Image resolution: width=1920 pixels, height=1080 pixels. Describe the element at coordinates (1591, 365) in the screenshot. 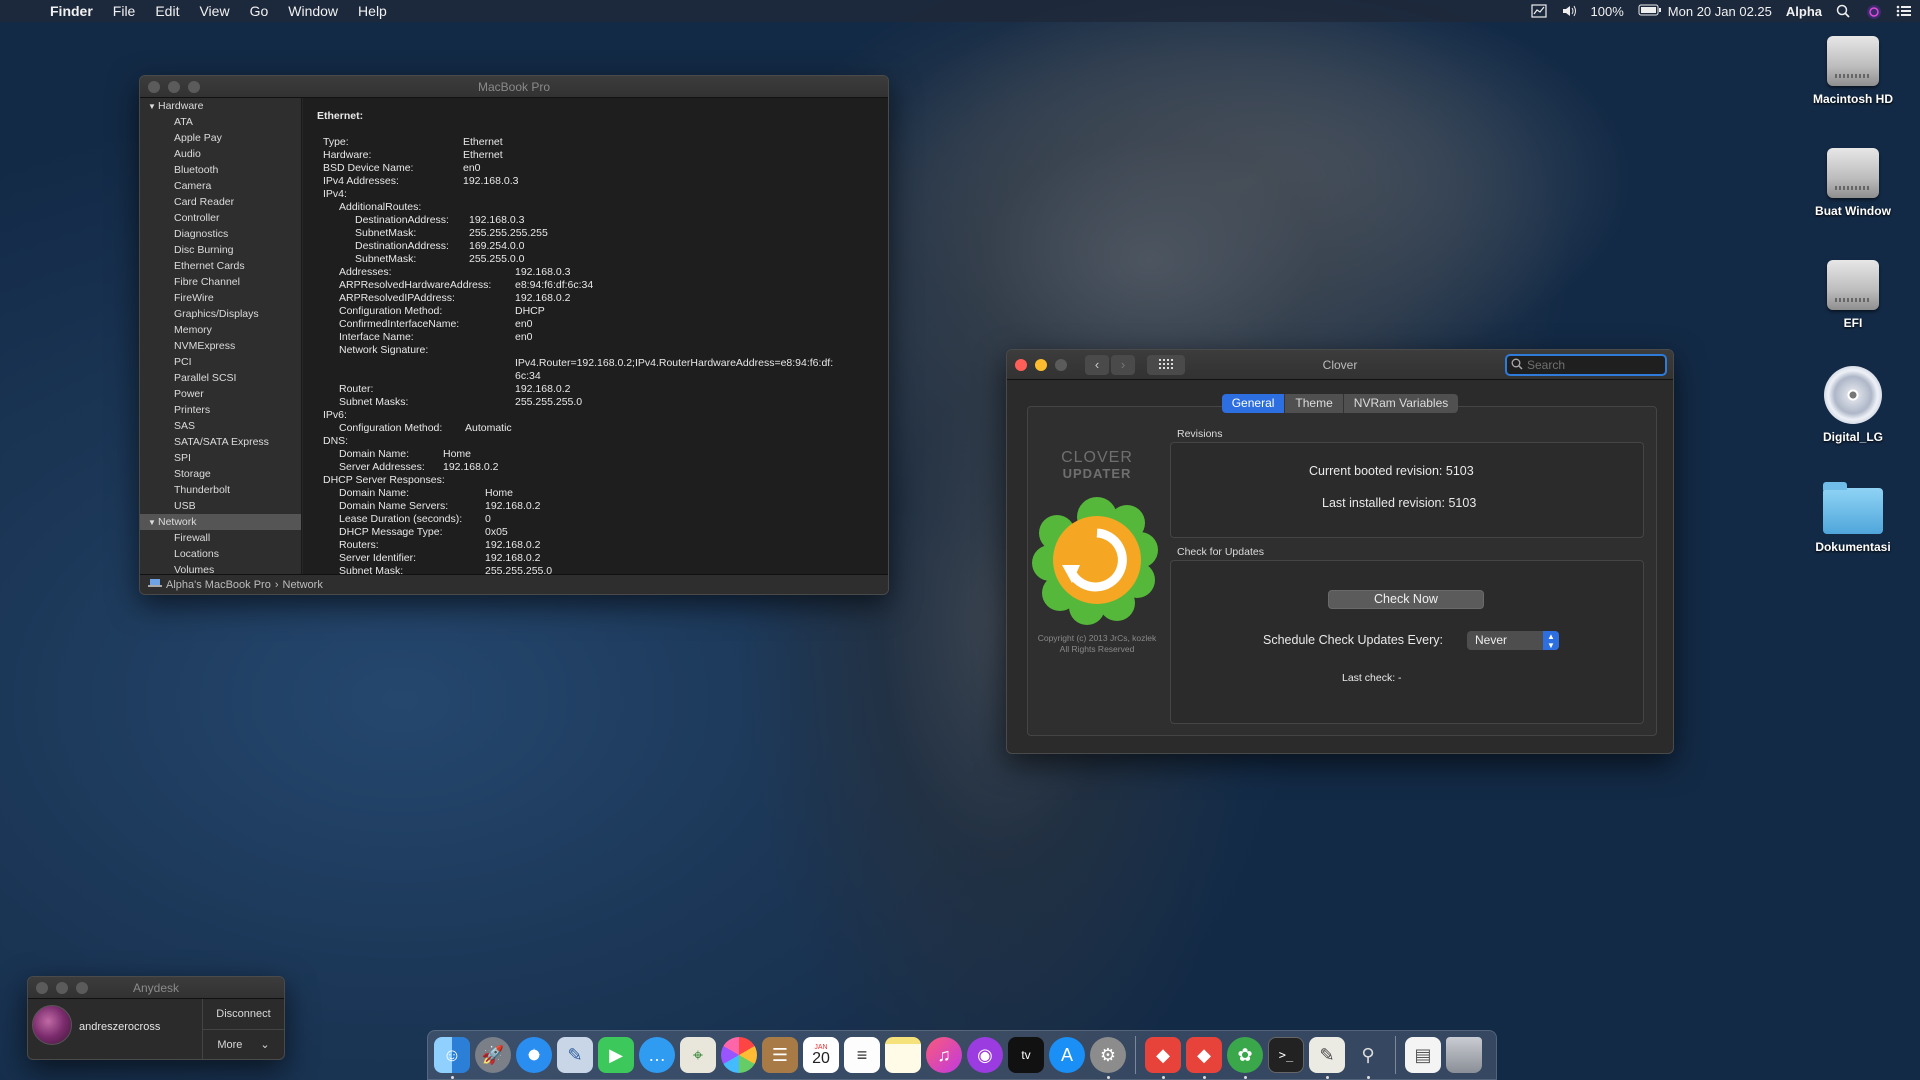

I see `search-input` at that location.